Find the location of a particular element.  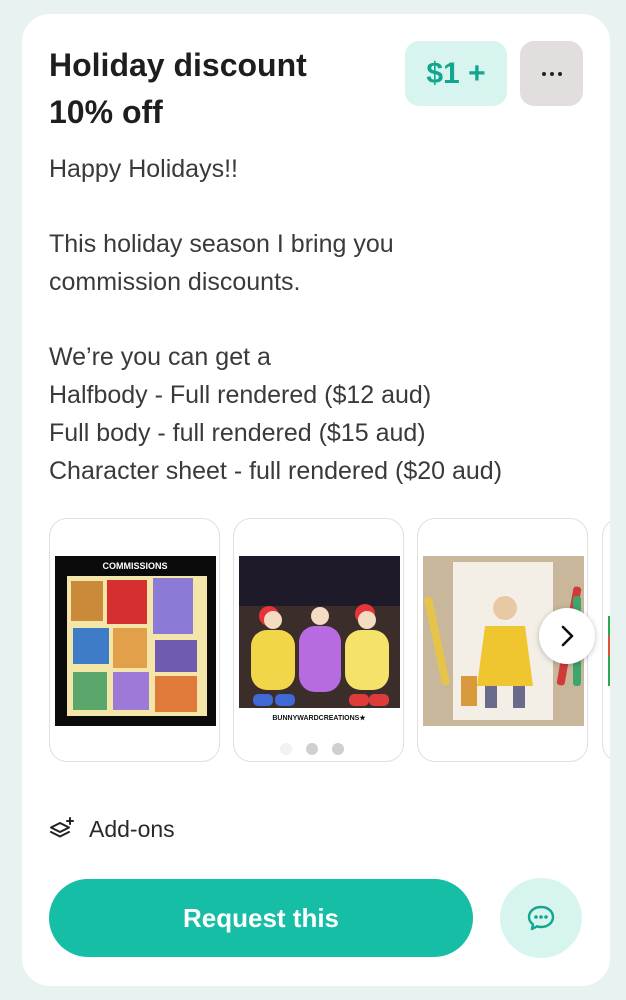

clown-artwork-image: BUNNYWARDCREATIONS★ is located at coordinates (319, 641).